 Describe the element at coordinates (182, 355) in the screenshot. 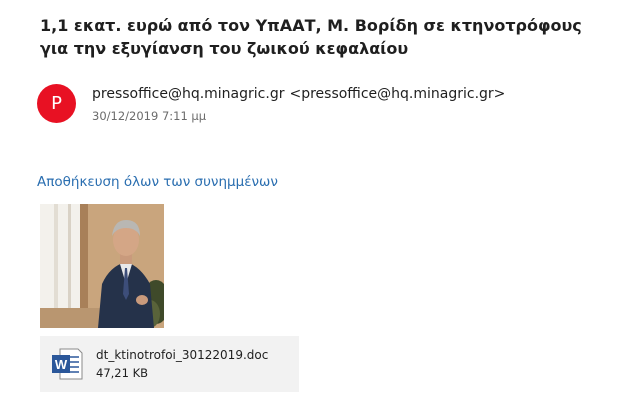

I see `attachment-filename: dt_ktinotrofoi_30122019.doc` at that location.